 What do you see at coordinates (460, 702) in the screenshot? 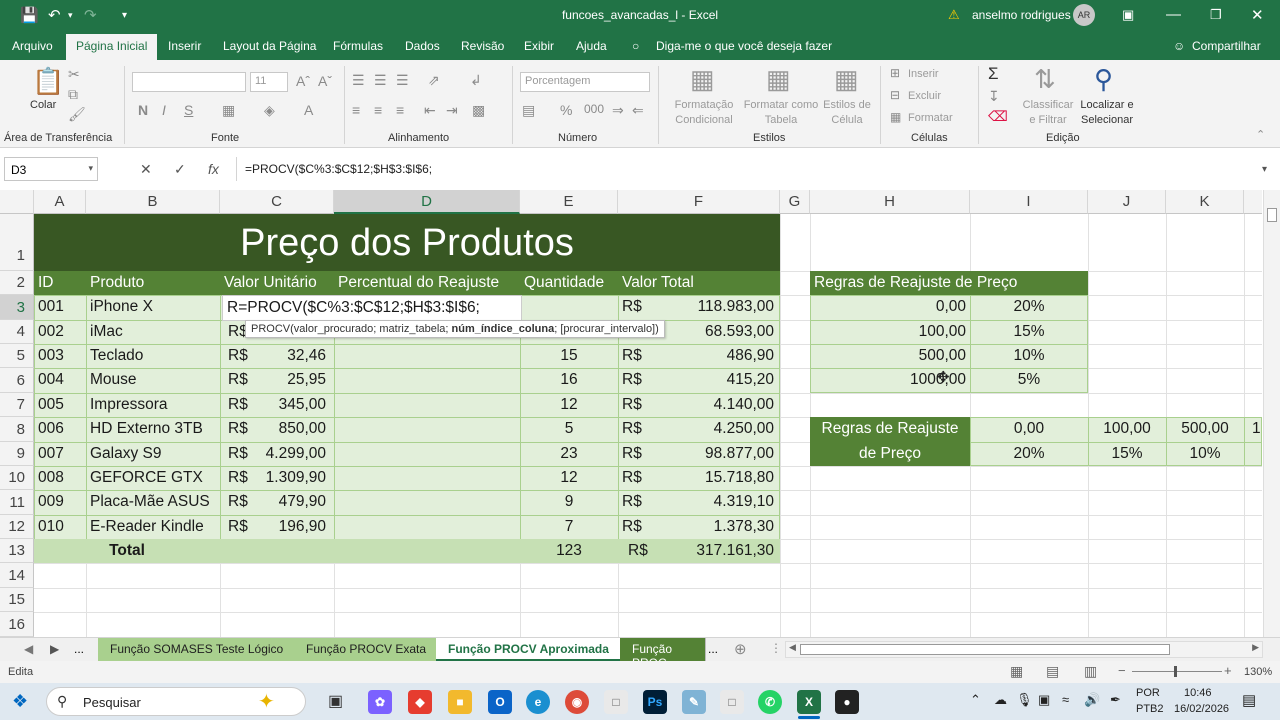
I see `file-explorer-icon: ■` at bounding box center [460, 702].